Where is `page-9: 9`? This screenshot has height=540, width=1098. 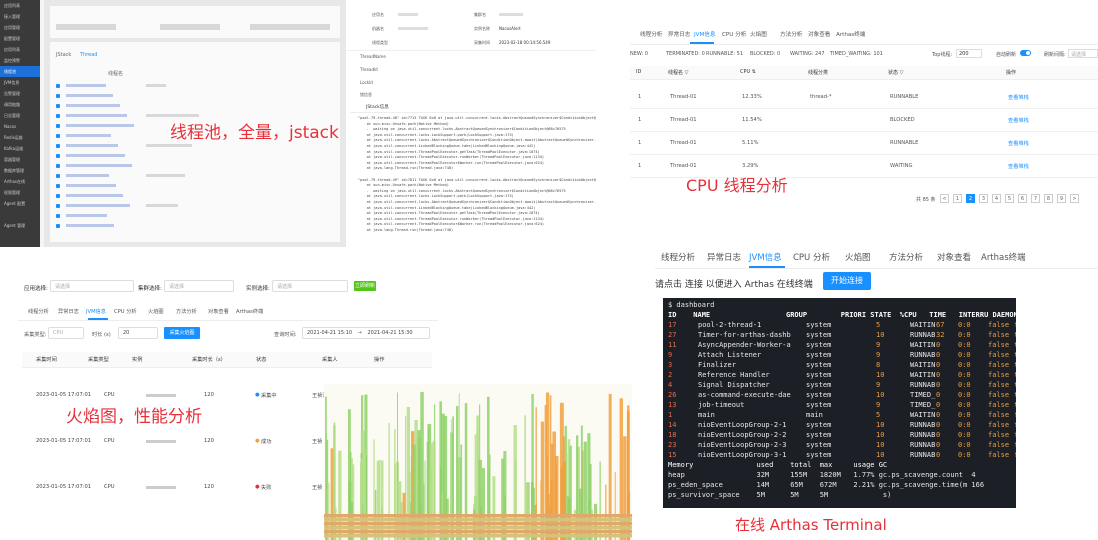 page-9: 9 is located at coordinates (1061, 198).